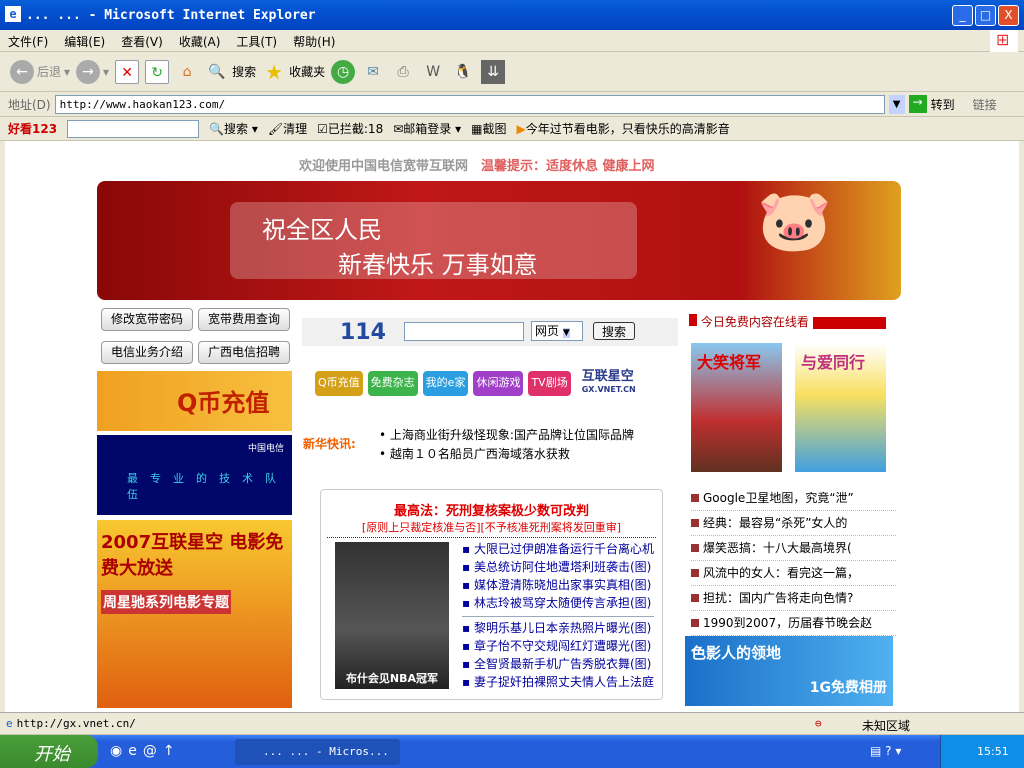 The width and height of the screenshot is (1024, 768). I want to click on search-label: 搜索, so click(244, 72).